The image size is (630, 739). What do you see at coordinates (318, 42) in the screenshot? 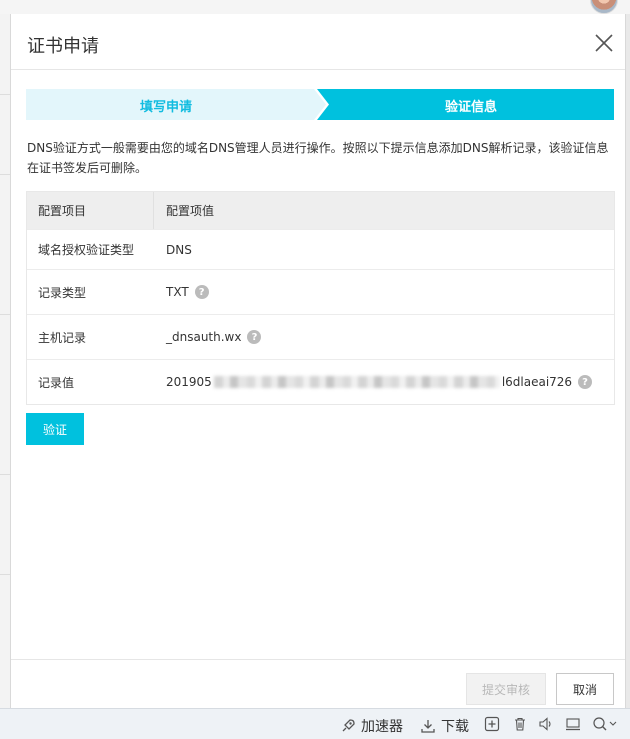
I see `dialog-header: 证书申请` at bounding box center [318, 42].